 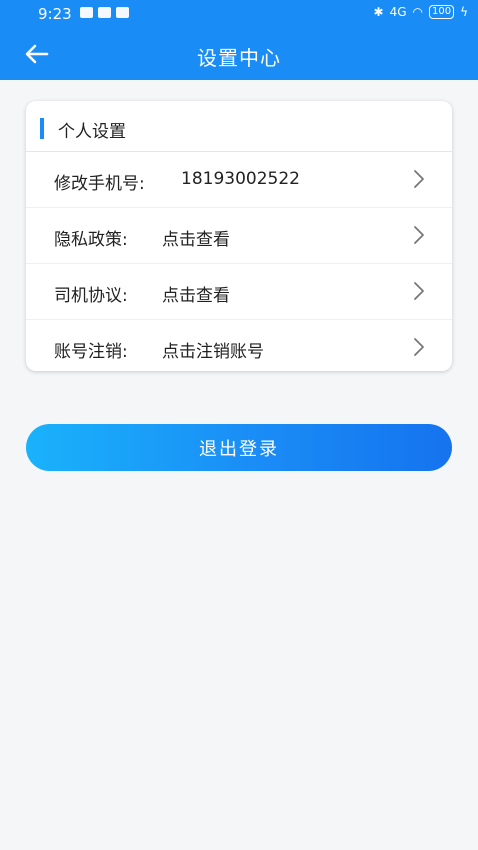 I want to click on top-bar: 9:23 ✱ 4G ◠ 100 ϟ 设置中心, so click(x=239, y=40).